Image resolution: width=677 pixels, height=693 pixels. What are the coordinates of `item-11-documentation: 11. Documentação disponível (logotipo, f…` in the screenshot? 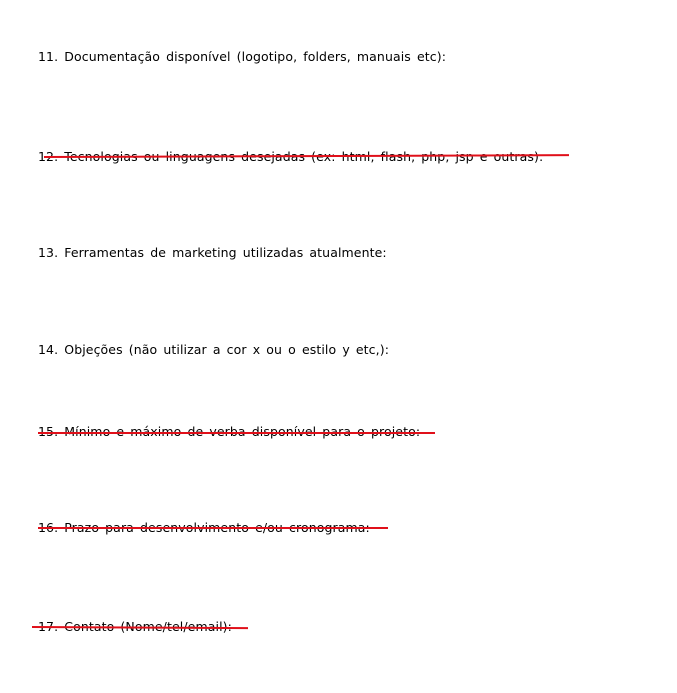 It's located at (242, 56).